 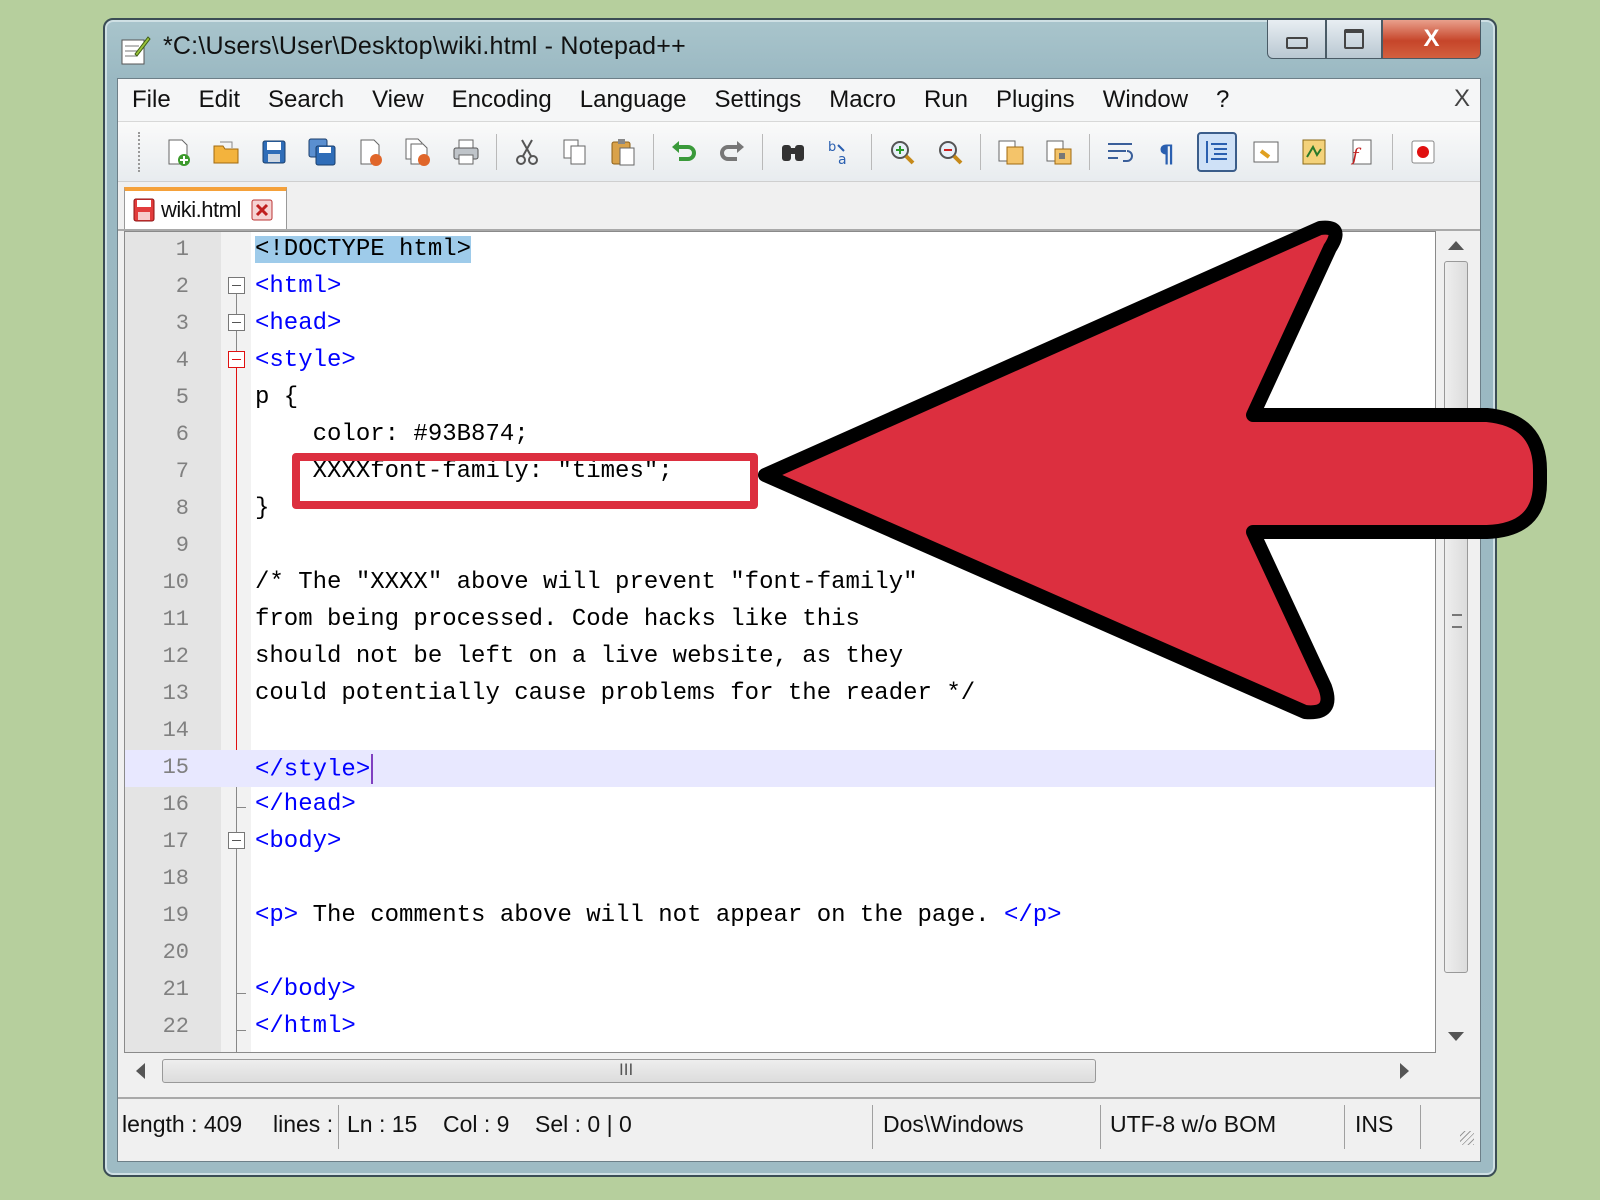 I want to click on status-eol-format: Dos\Windows, so click(x=953, y=1124).